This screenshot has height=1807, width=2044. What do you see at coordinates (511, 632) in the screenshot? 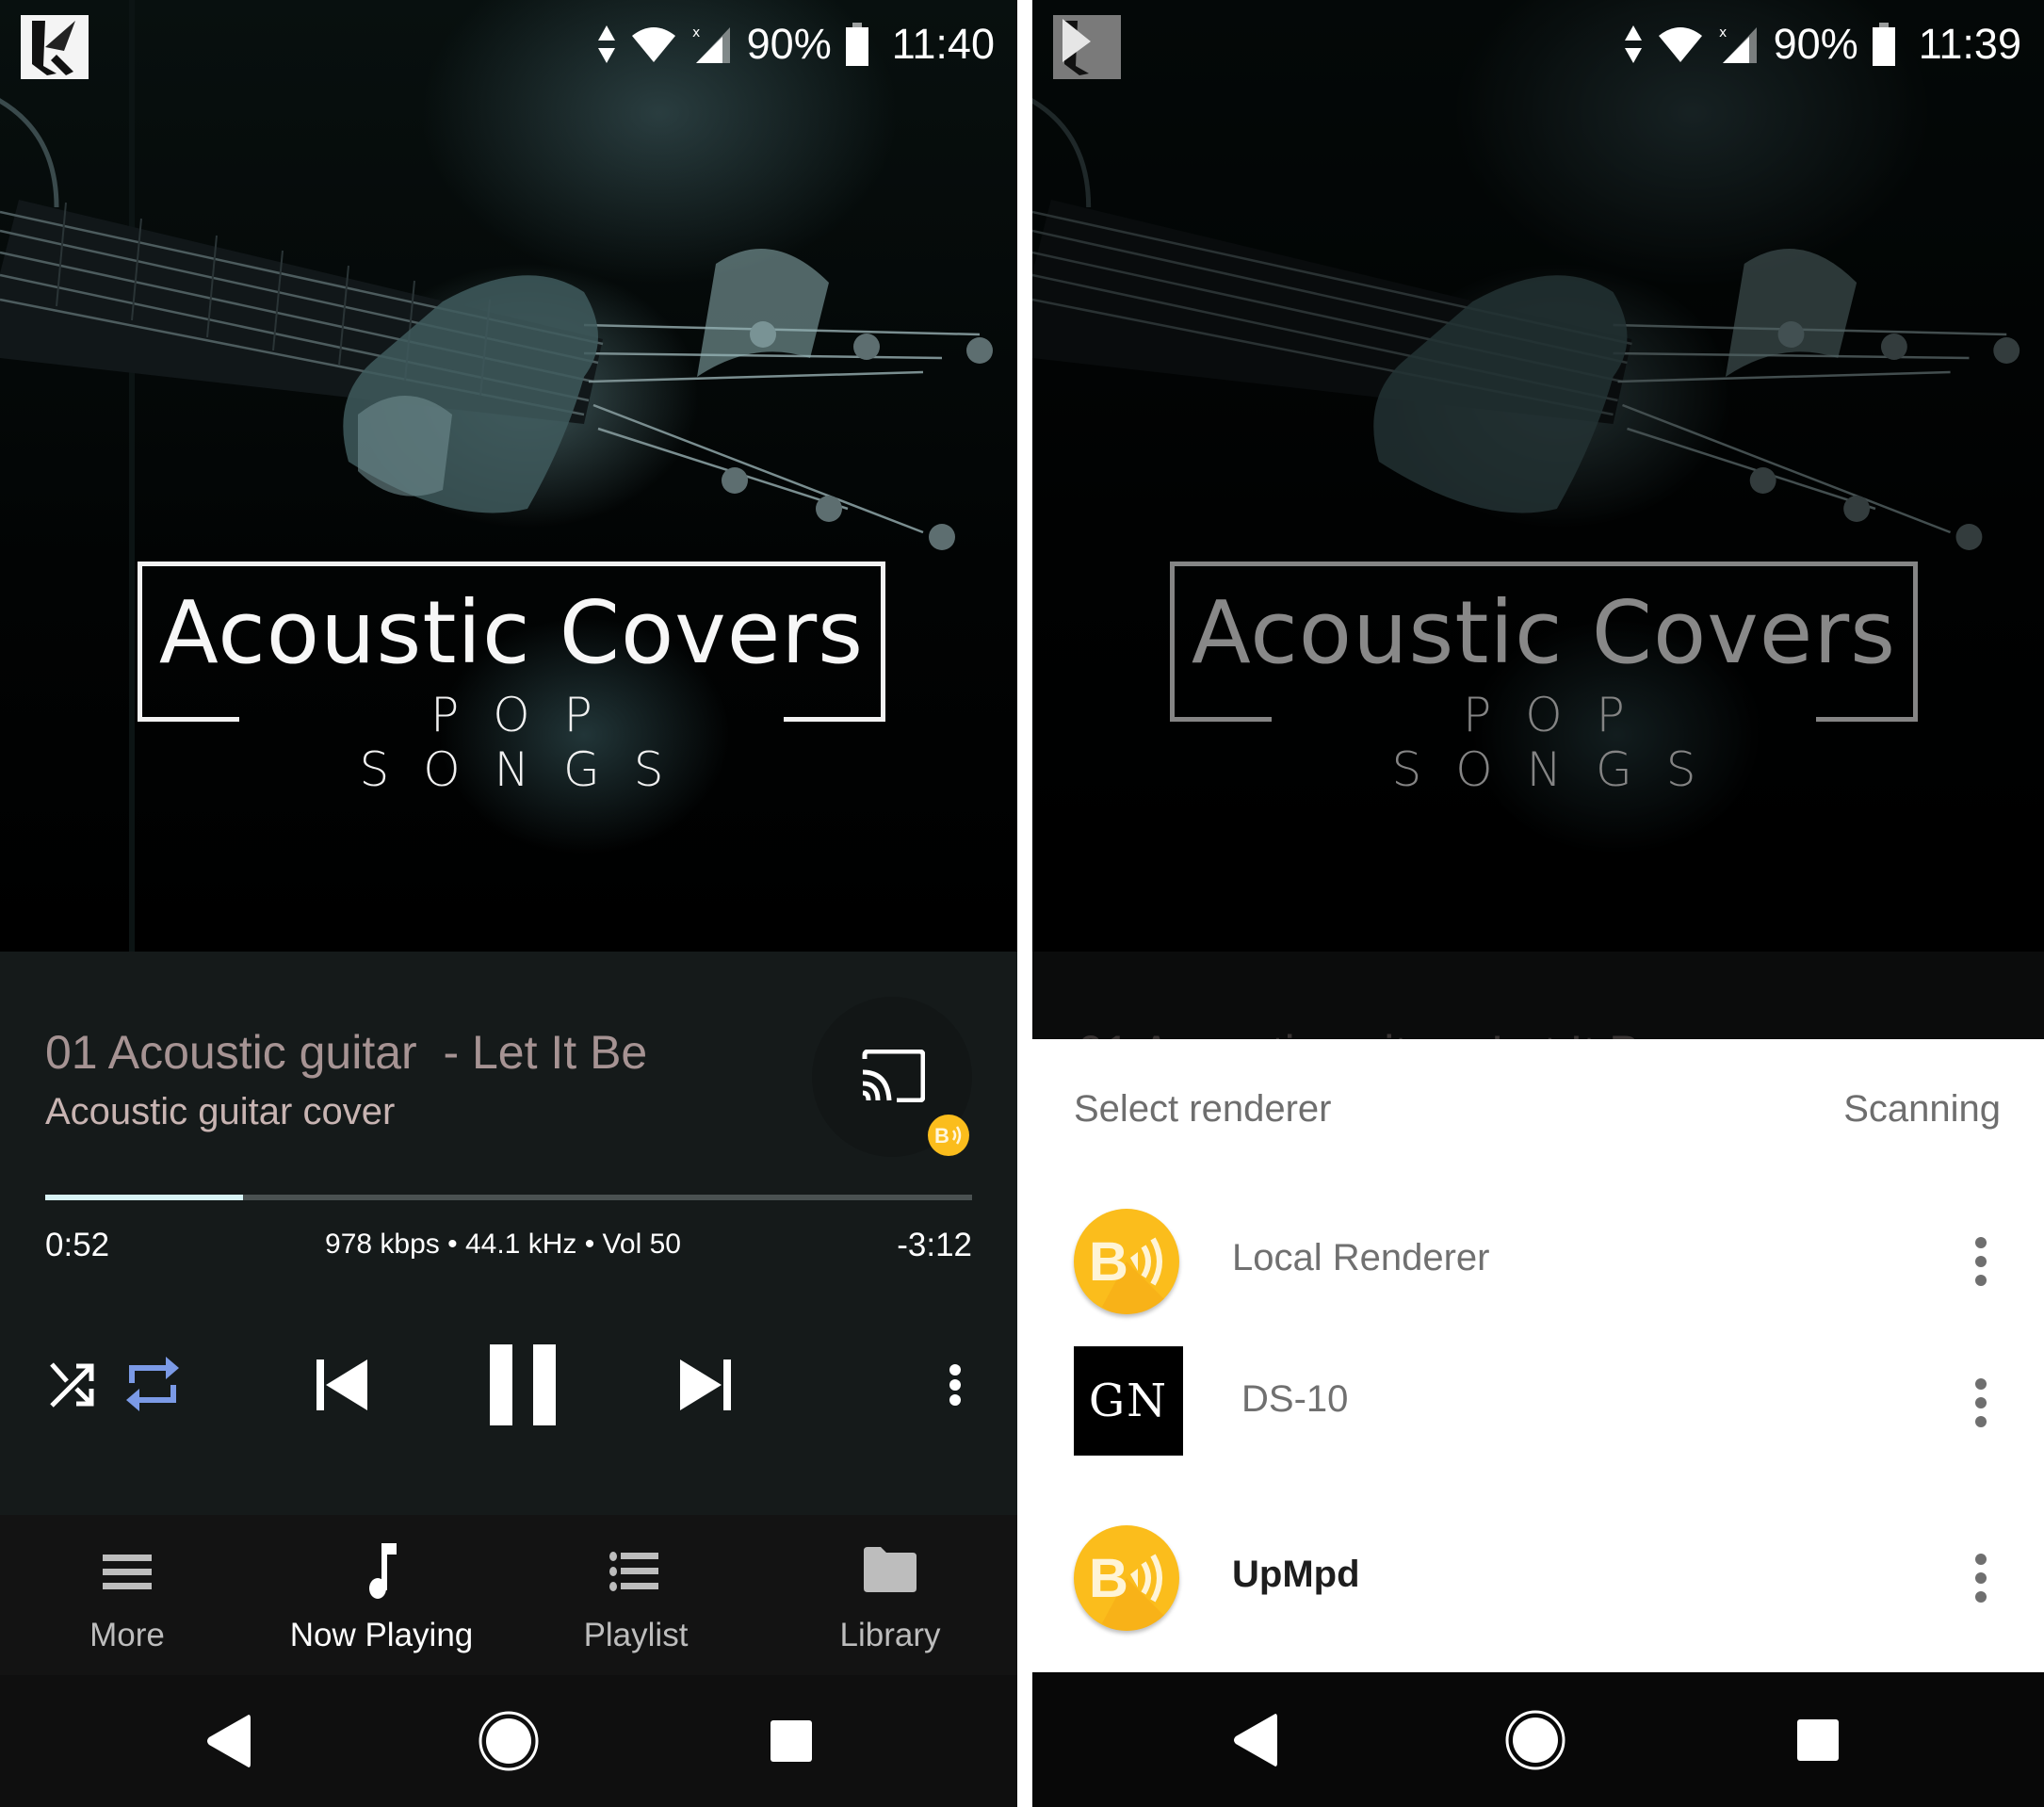
I see `album-art-title: Acoustic Covers` at bounding box center [511, 632].